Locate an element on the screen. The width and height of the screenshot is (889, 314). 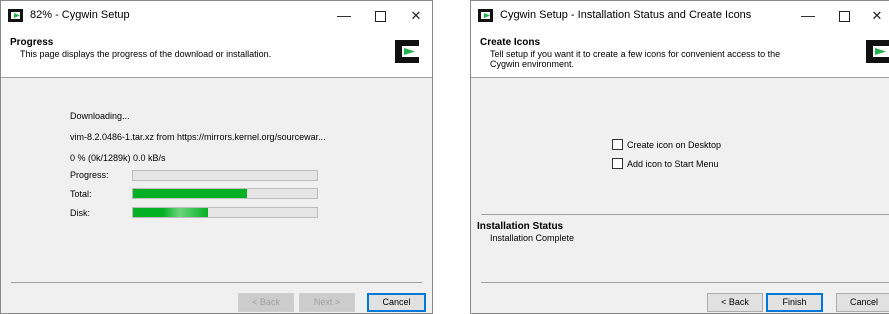
create-desktop-icon-checkbox: Create icon on Desktop is located at coordinates (666, 144).